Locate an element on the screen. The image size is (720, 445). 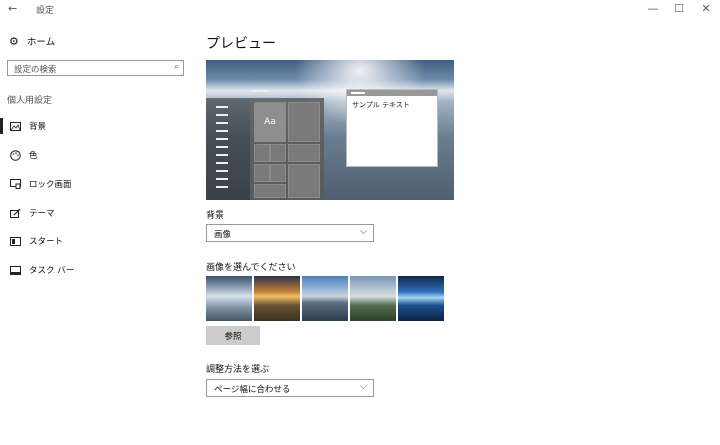
start-icon is located at coordinates (15, 241).